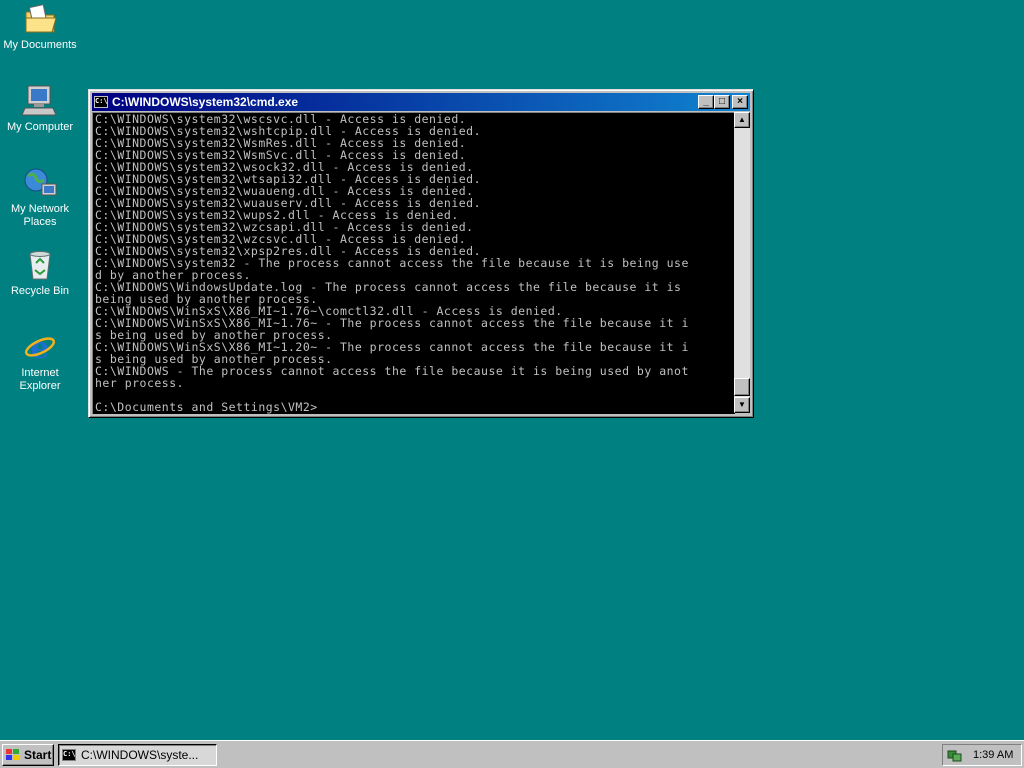 This screenshot has height=768, width=1024. I want to click on internet-explorer-icon: e, so click(40, 348).